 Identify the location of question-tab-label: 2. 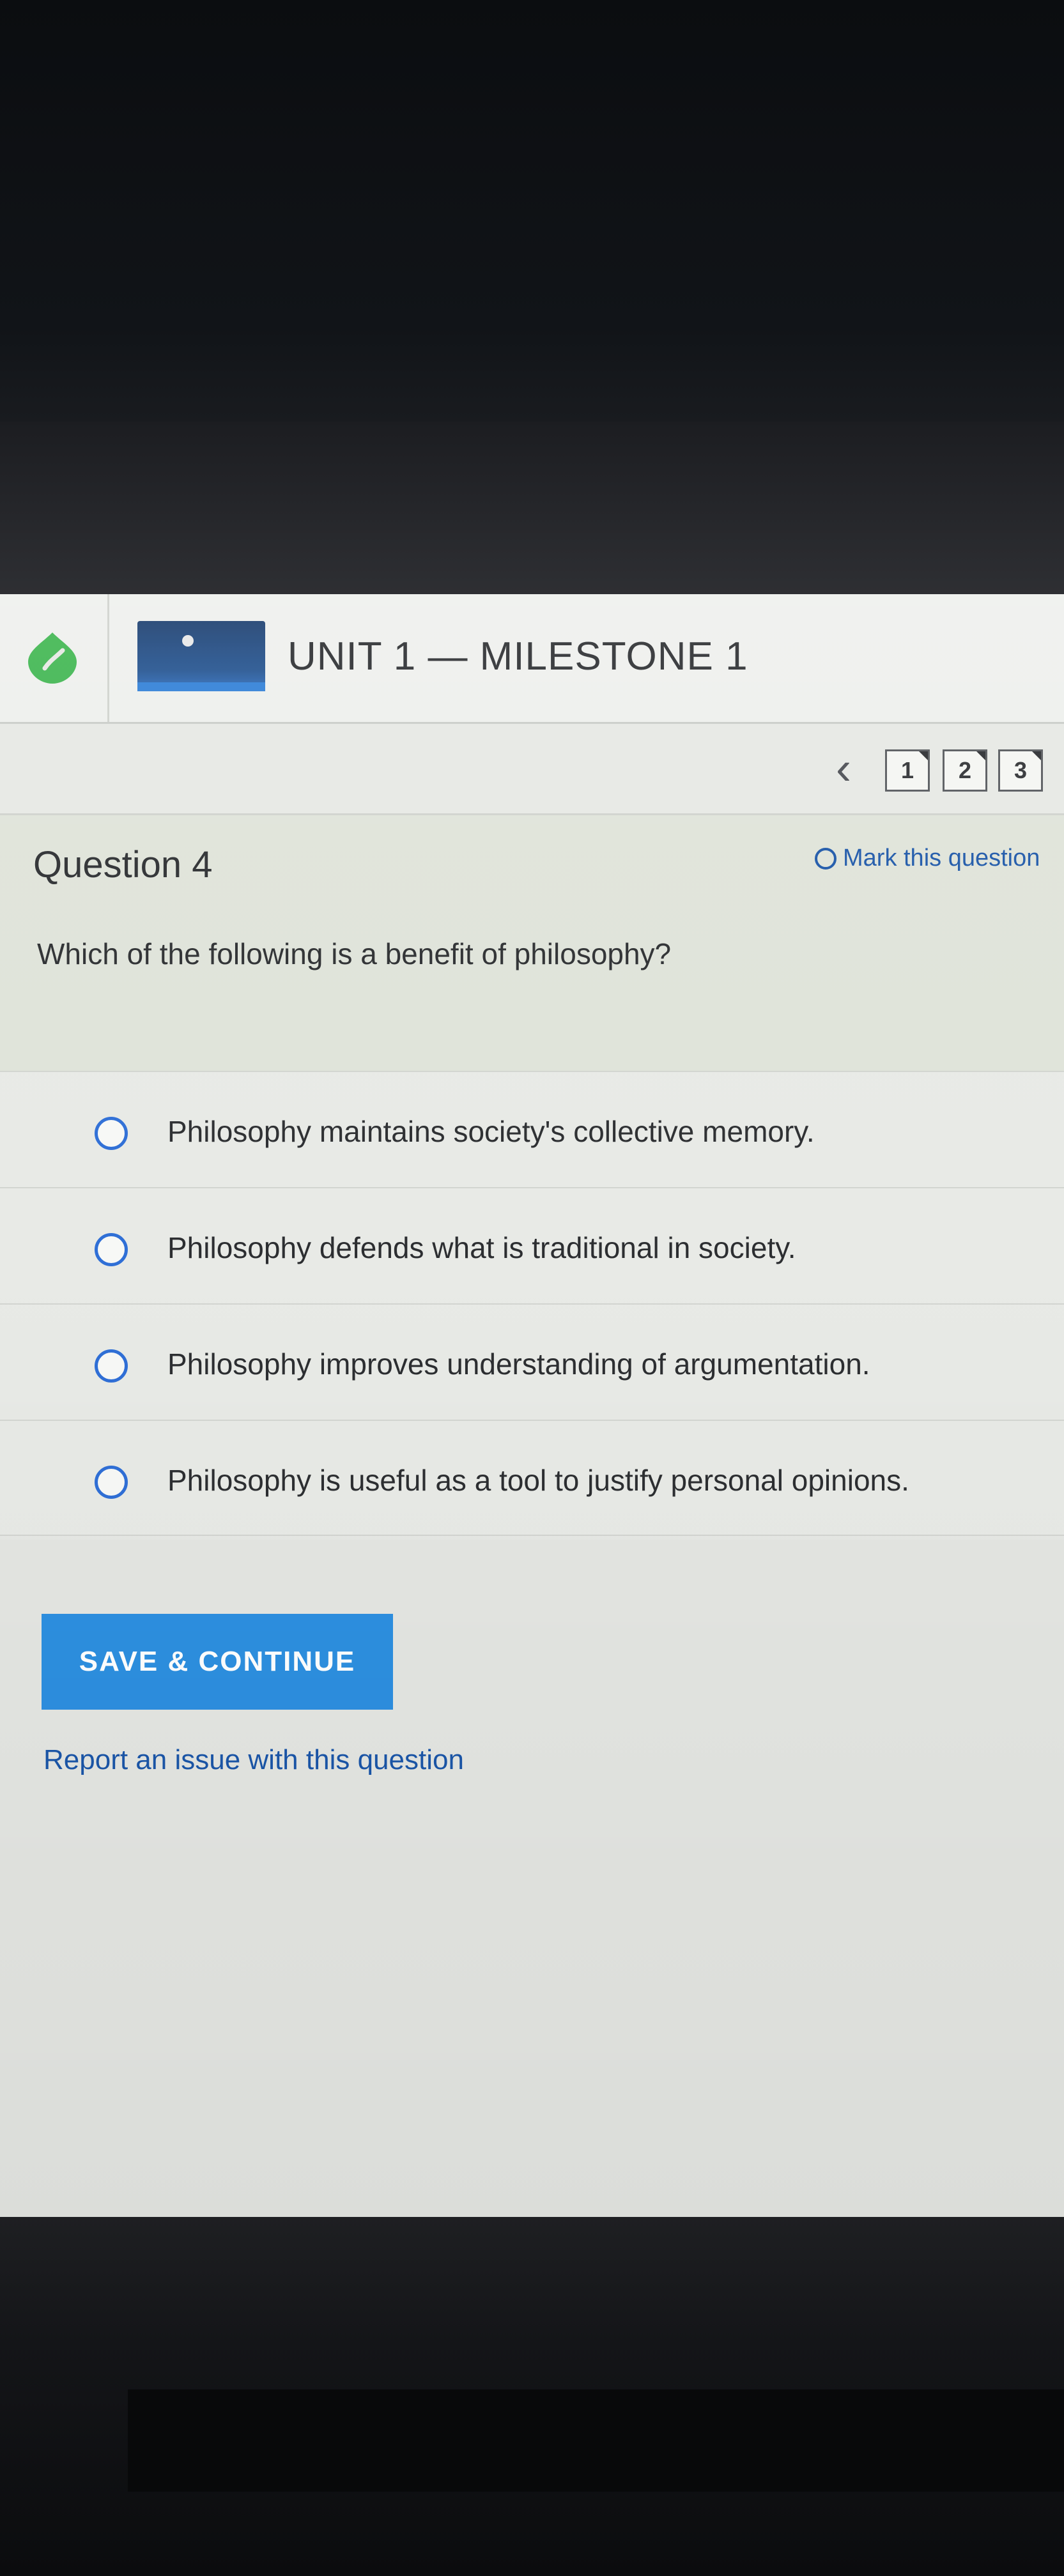
(965, 770).